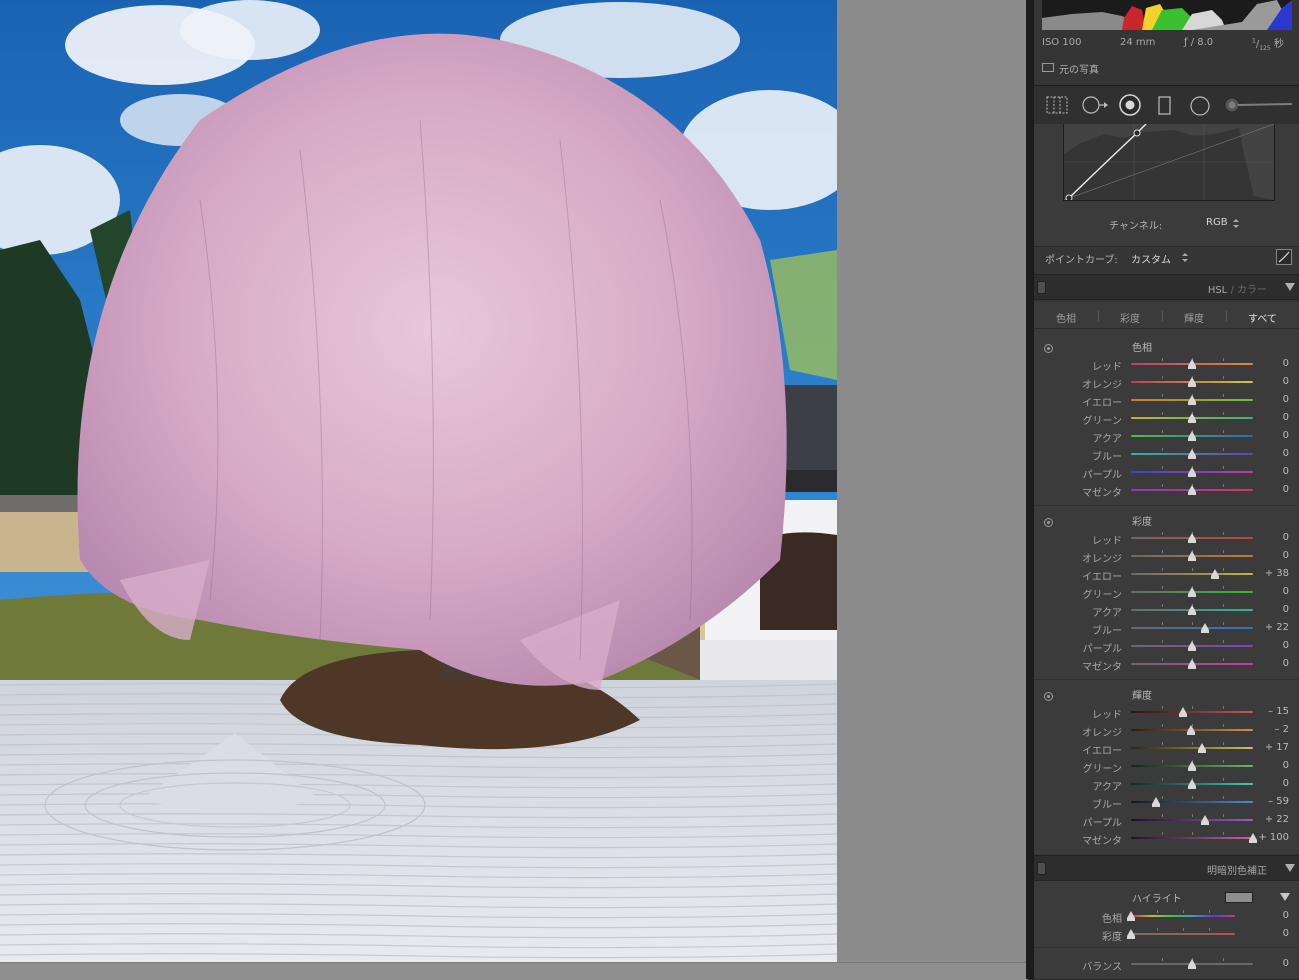 The height and width of the screenshot is (980, 1299). Describe the element at coordinates (1277, 747) in the screenshot. I see `slider-value: + 17` at that location.